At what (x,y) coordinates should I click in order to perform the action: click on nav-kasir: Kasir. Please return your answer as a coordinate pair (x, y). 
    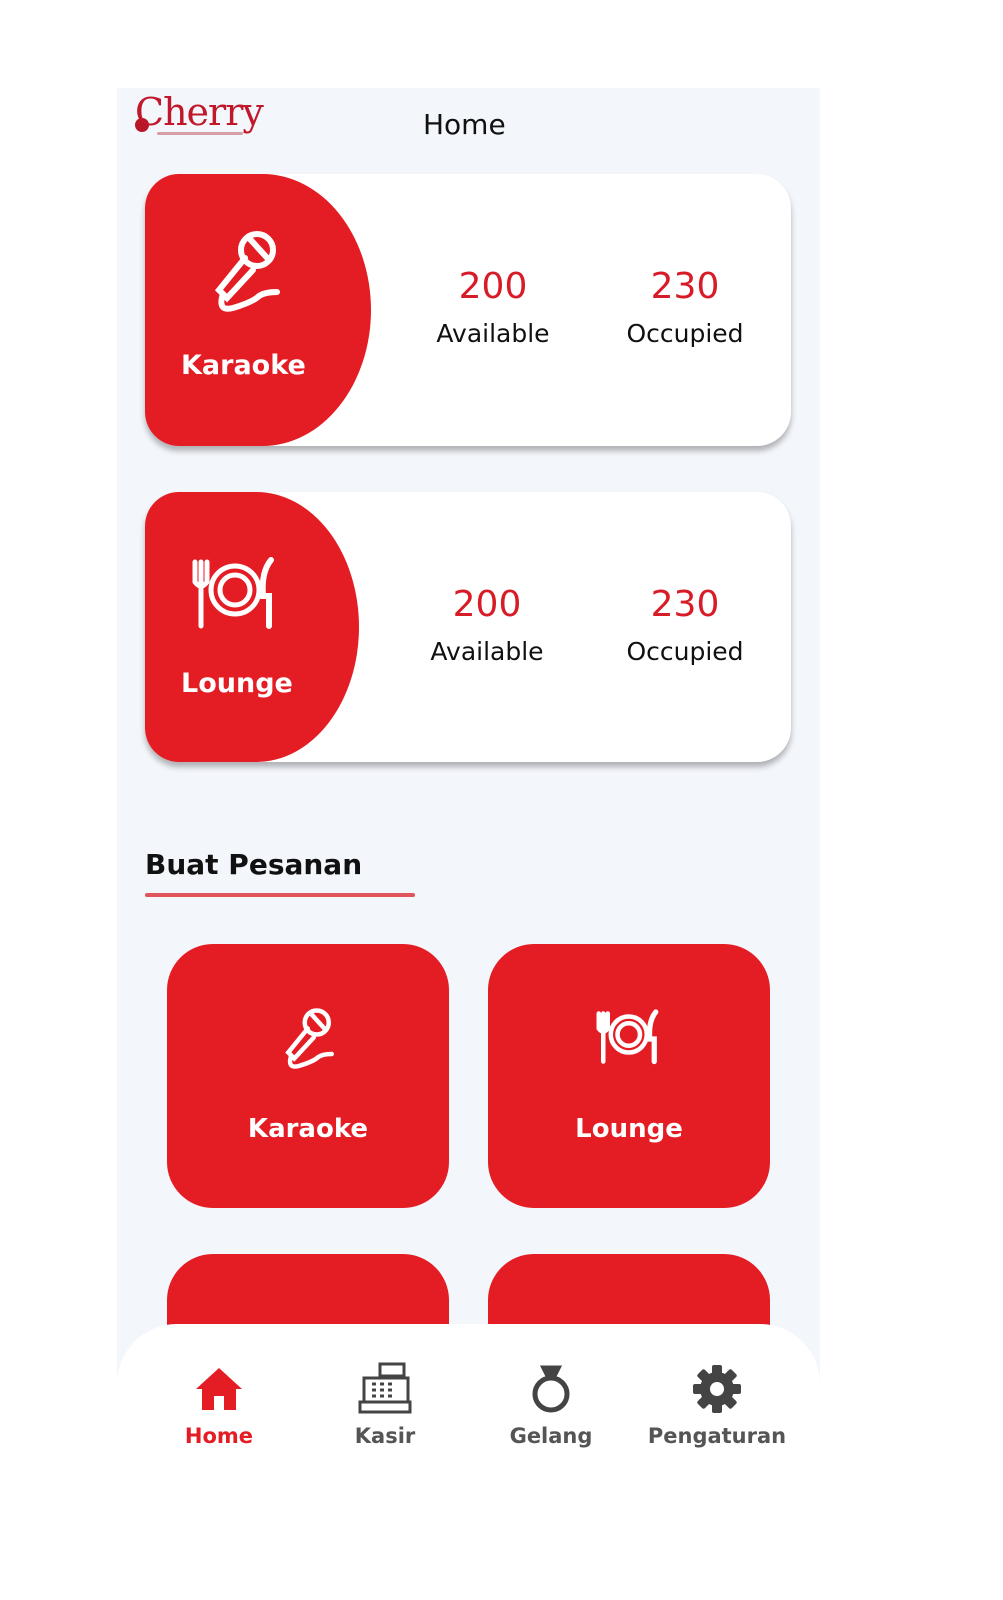
    Looking at the image, I should click on (385, 1405).